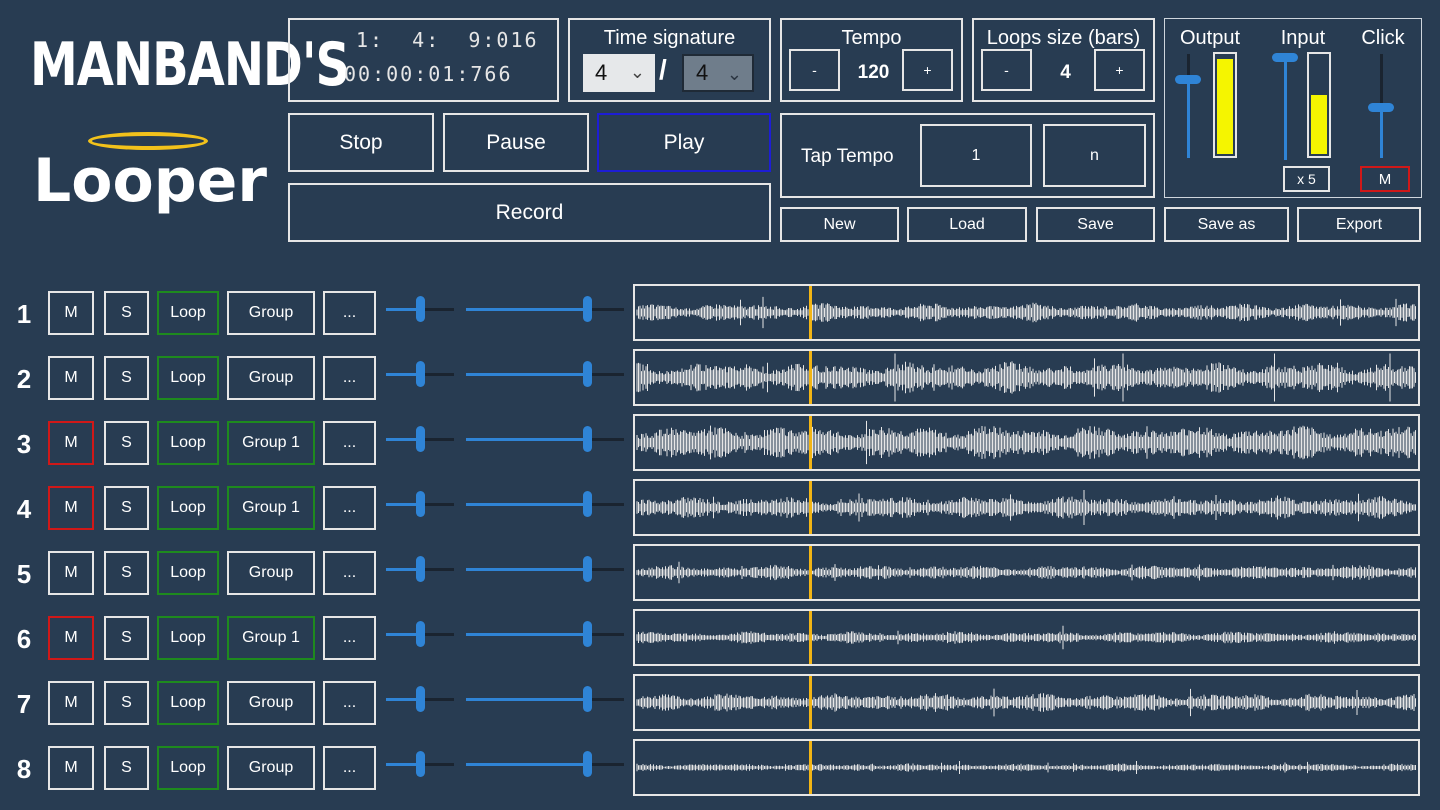  Describe the element at coordinates (684, 142) in the screenshot. I see `play-button: Play` at that location.